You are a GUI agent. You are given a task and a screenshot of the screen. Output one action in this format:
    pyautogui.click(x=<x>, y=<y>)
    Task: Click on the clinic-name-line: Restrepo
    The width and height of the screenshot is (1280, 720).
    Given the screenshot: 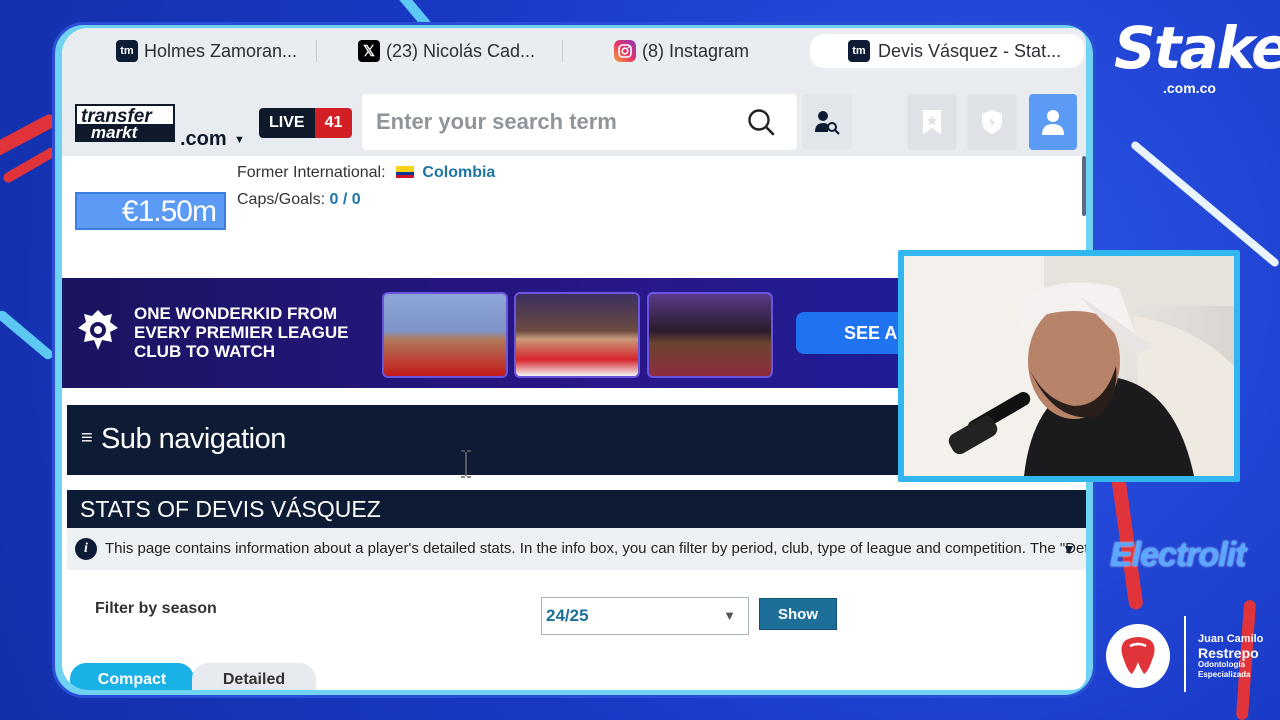 What is the action you would take?
    pyautogui.click(x=1228, y=653)
    